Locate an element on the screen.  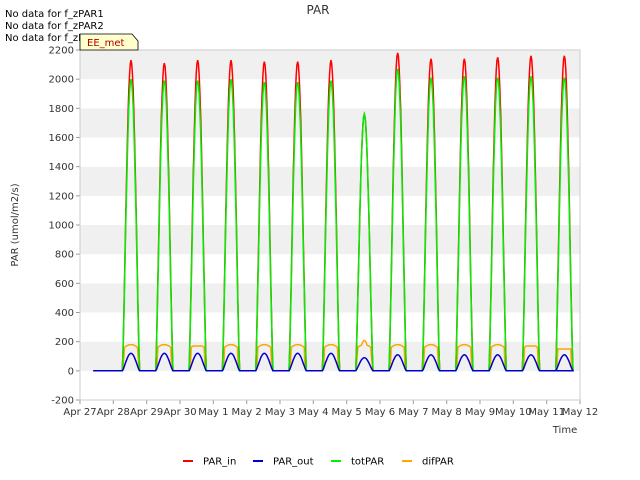
y-tick-label: 400 is located at coordinates (64, 313).